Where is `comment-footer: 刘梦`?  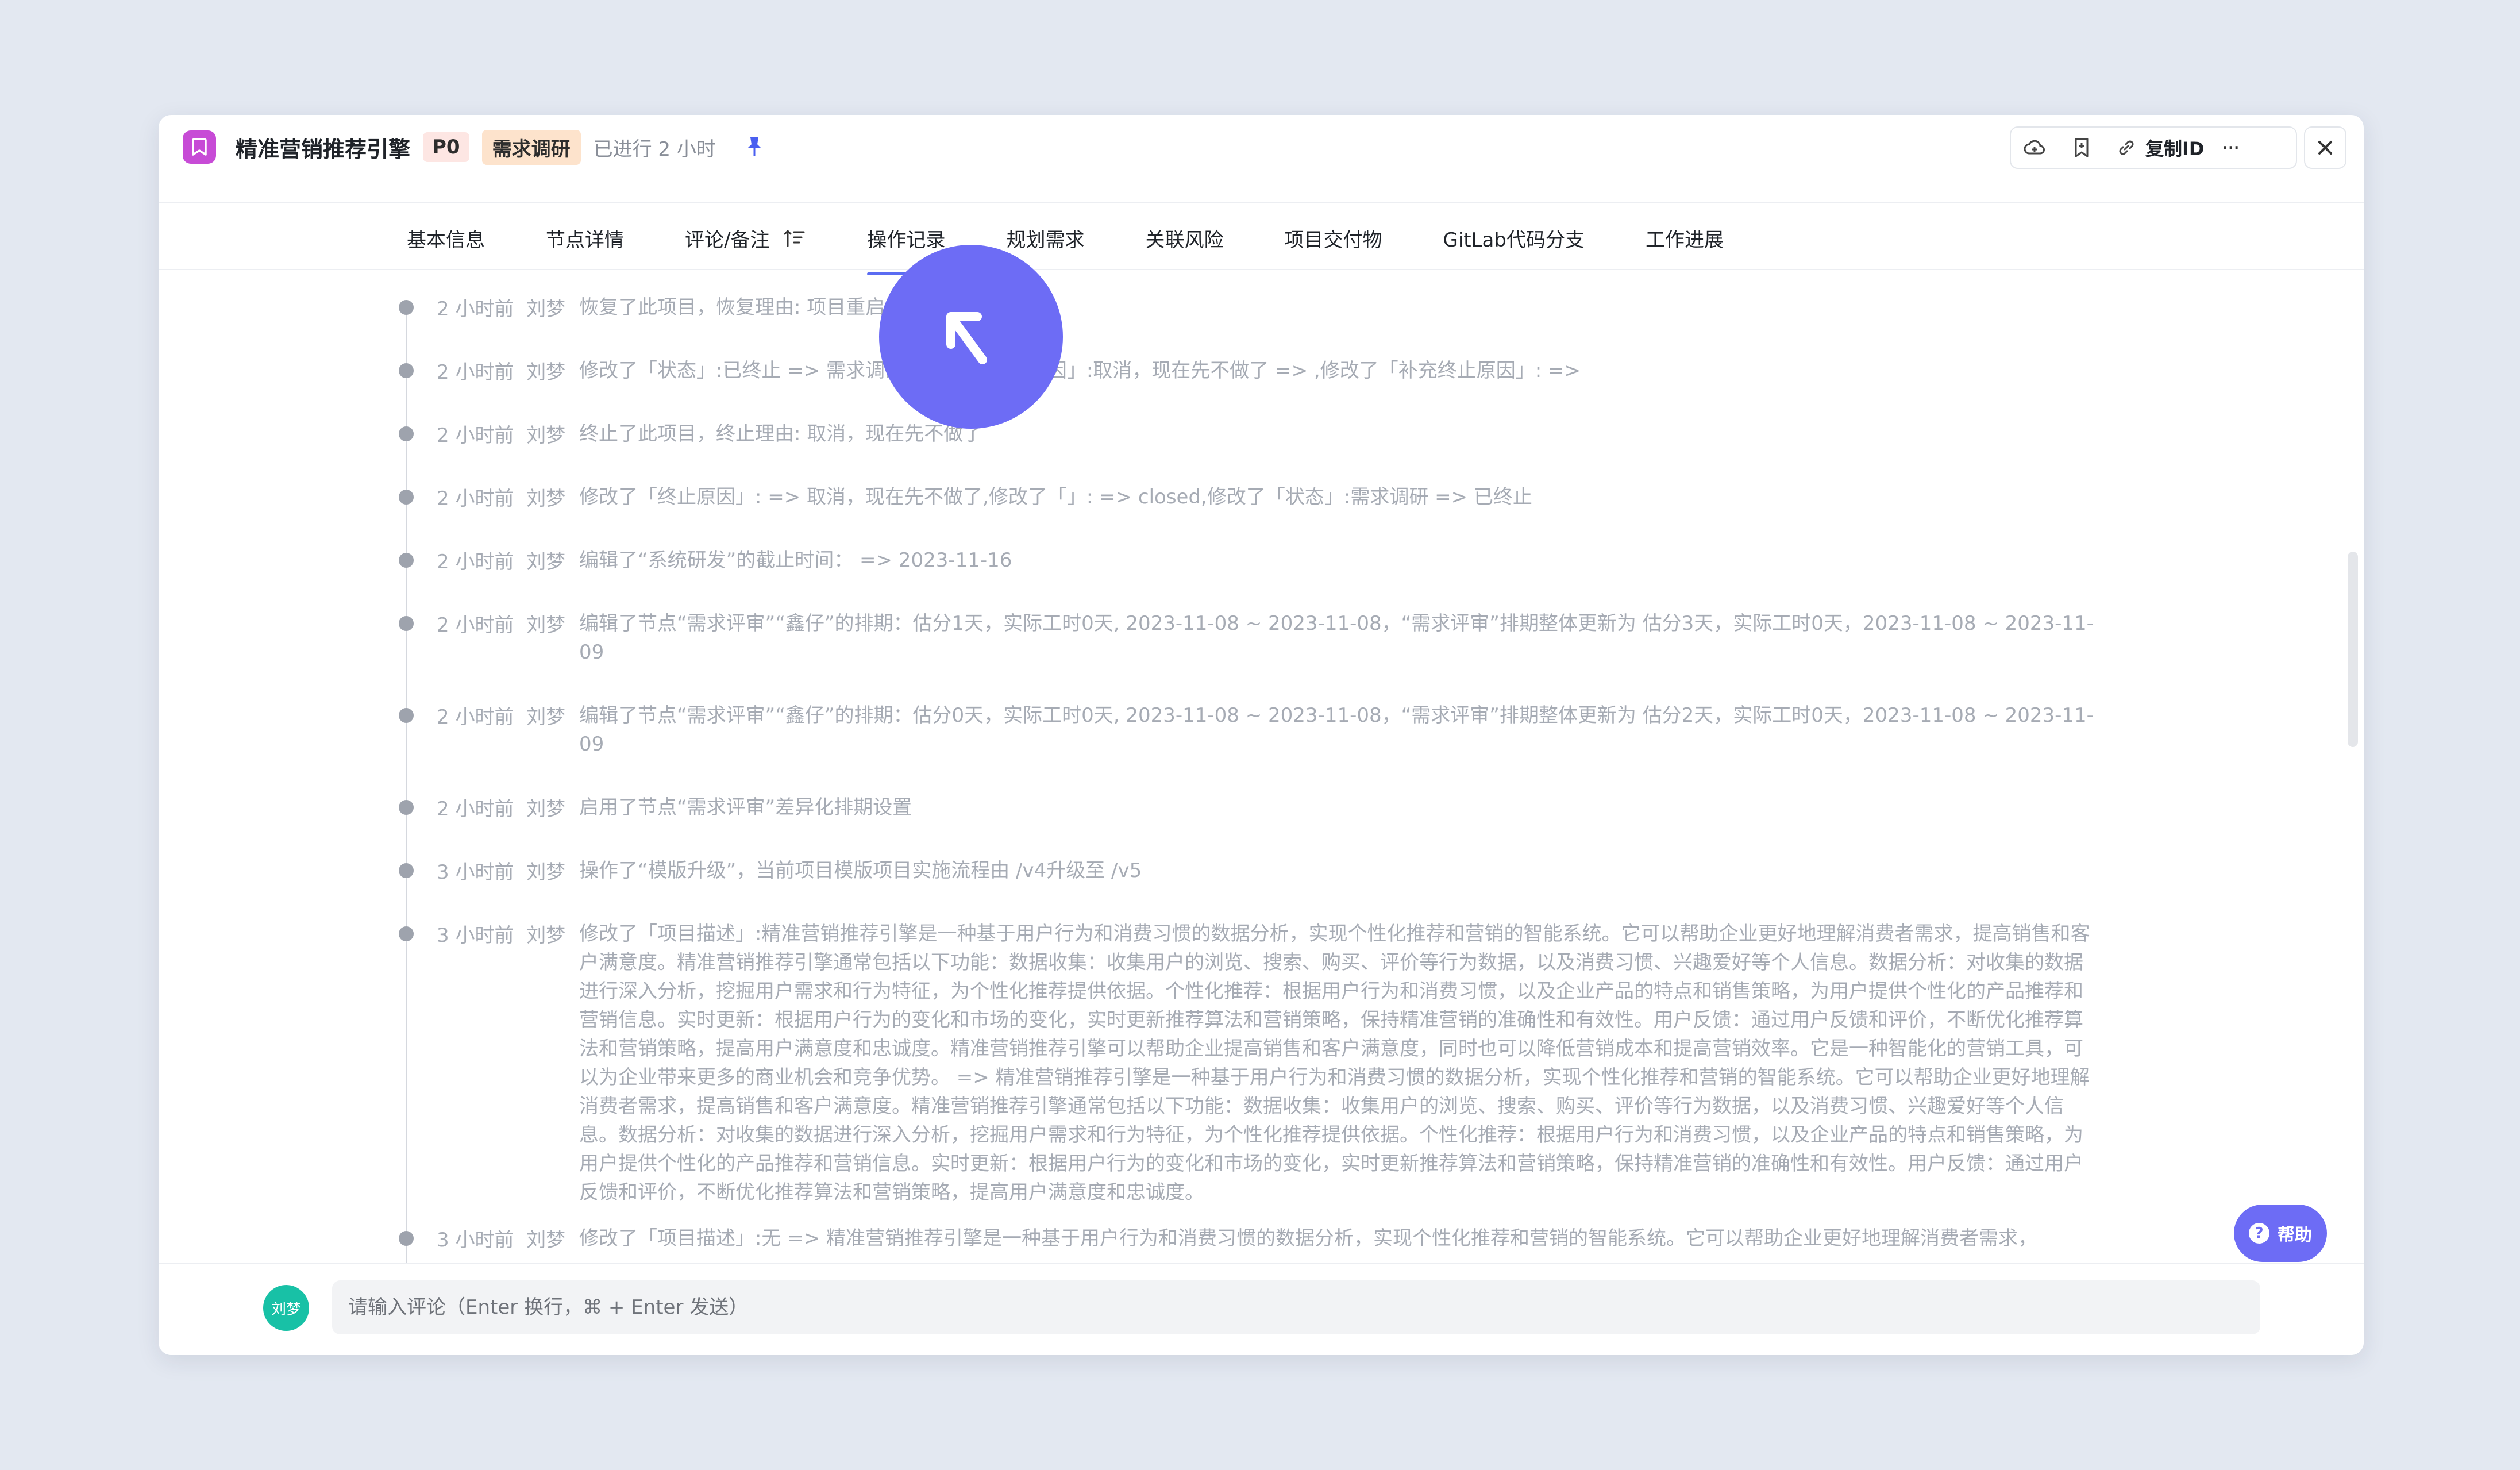
comment-footer: 刘梦 is located at coordinates (1262, 1309).